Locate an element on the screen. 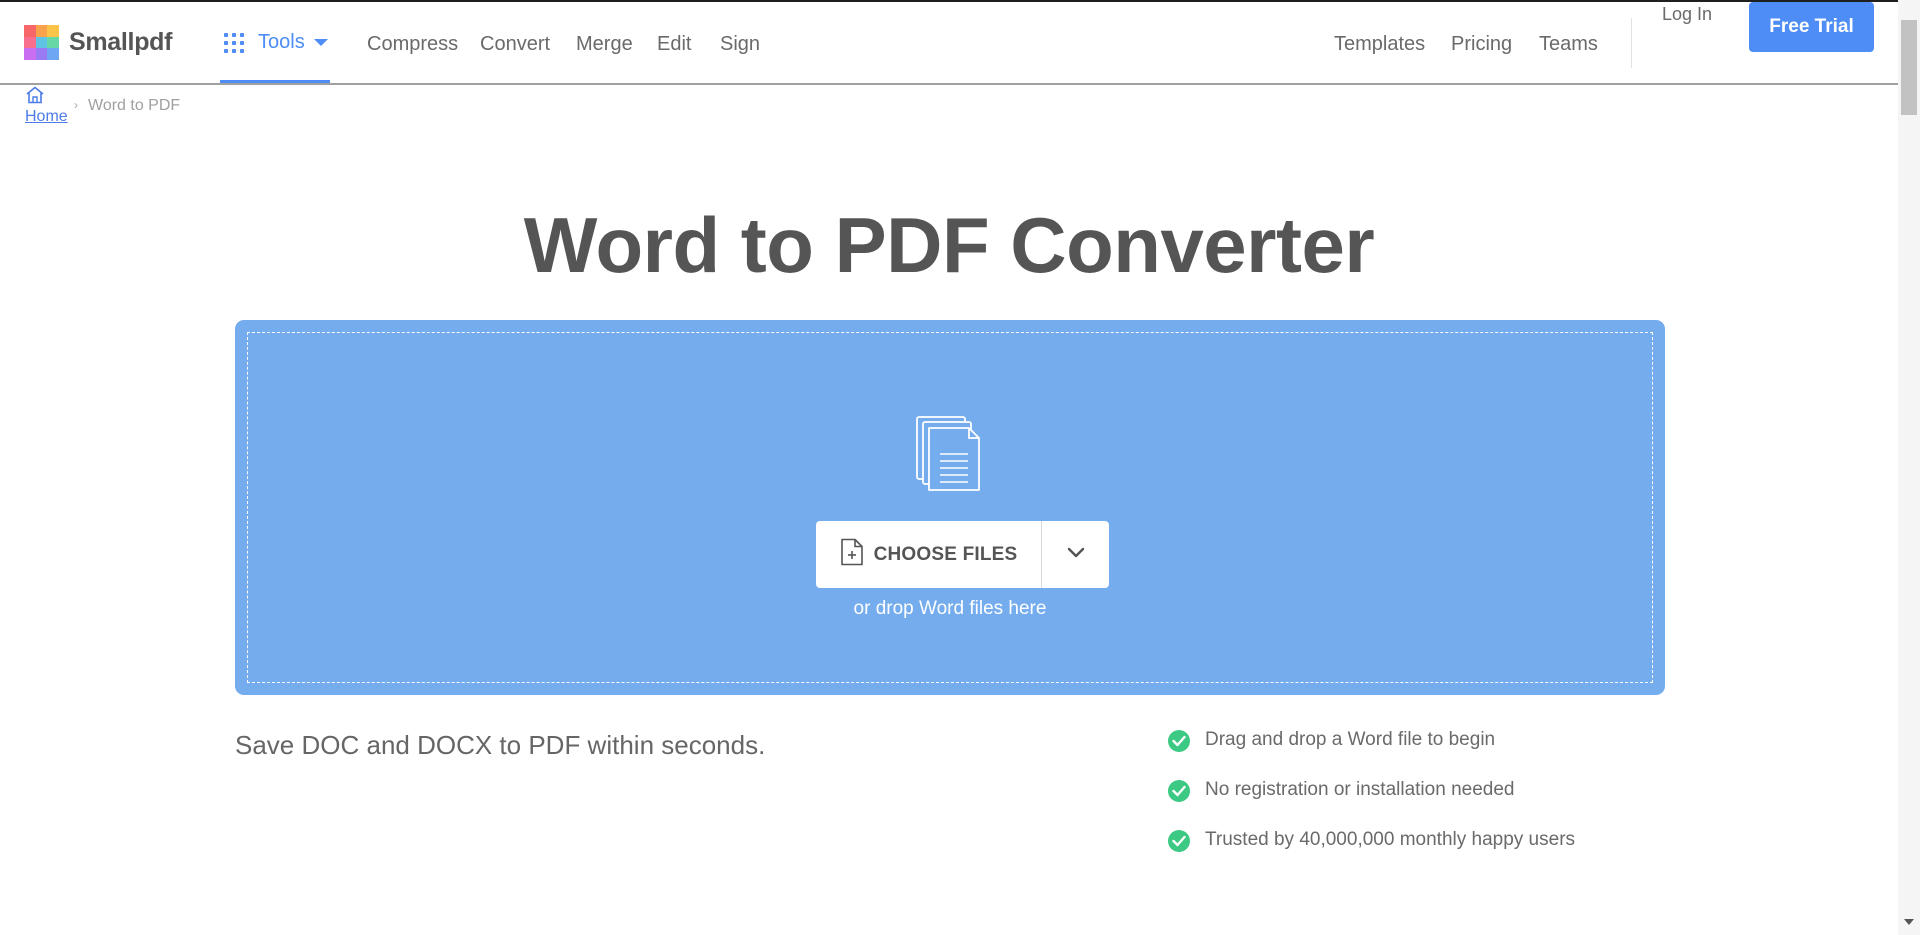 This screenshot has width=1920, height=935. logo-text: Smallpdf is located at coordinates (121, 42).